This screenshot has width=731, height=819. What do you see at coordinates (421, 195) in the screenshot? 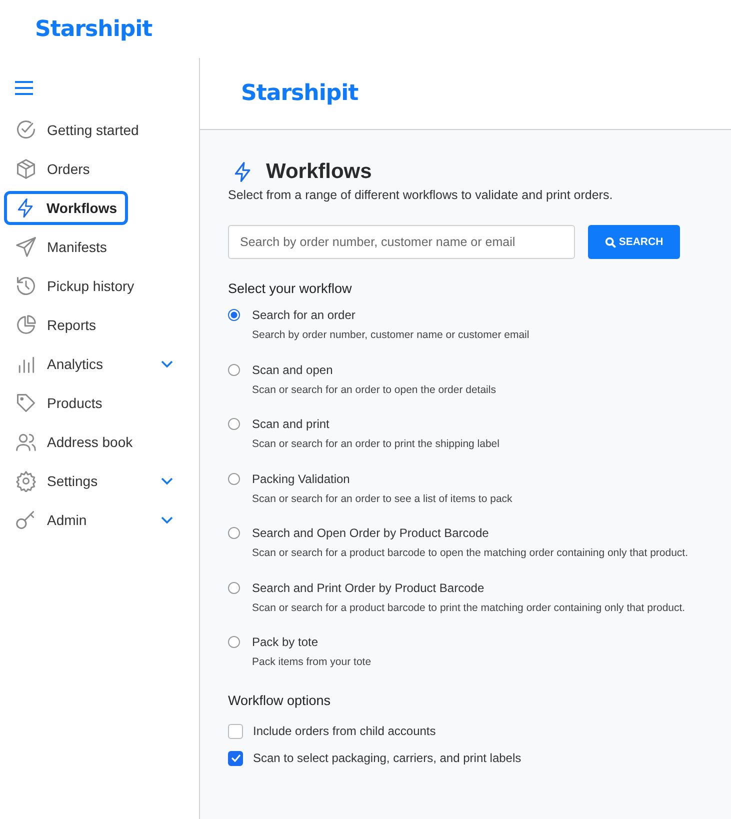
I see `page-subtitle: Select from a range of different workflows to validate and print orders.` at bounding box center [421, 195].